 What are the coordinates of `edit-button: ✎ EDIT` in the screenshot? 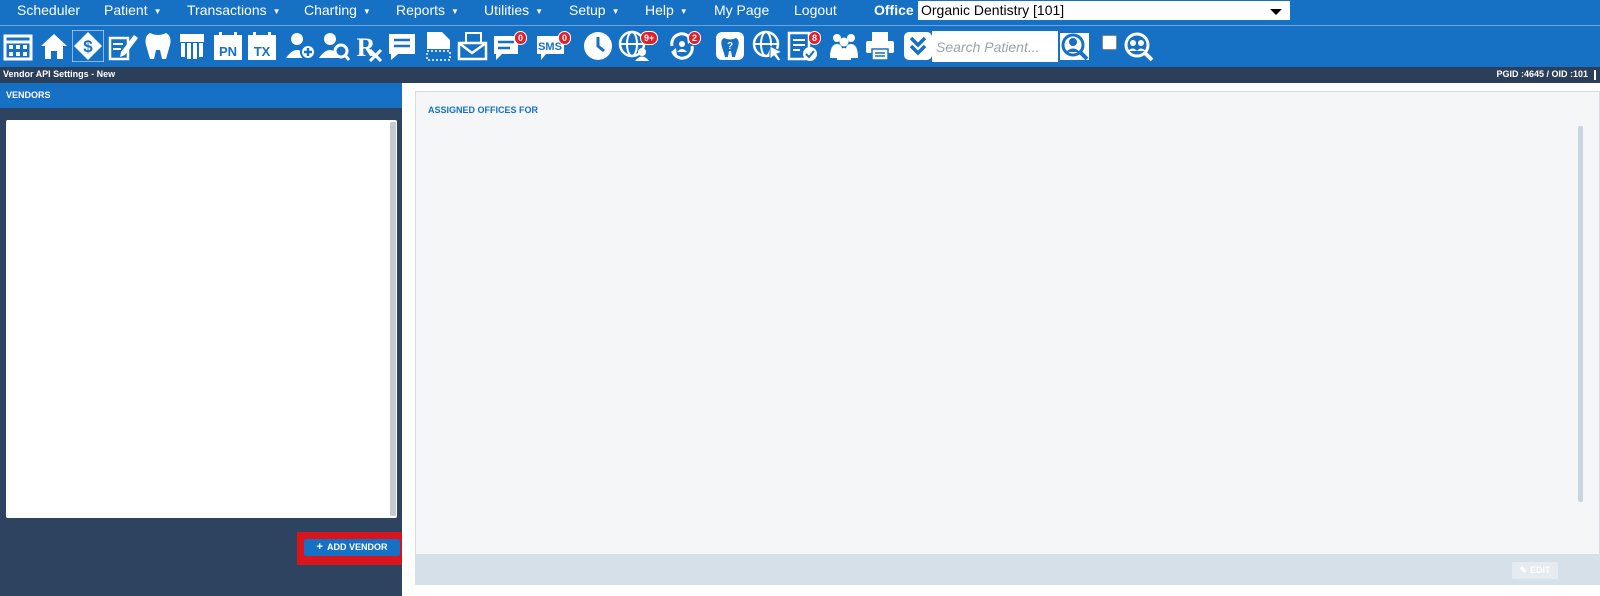 It's located at (1535, 570).